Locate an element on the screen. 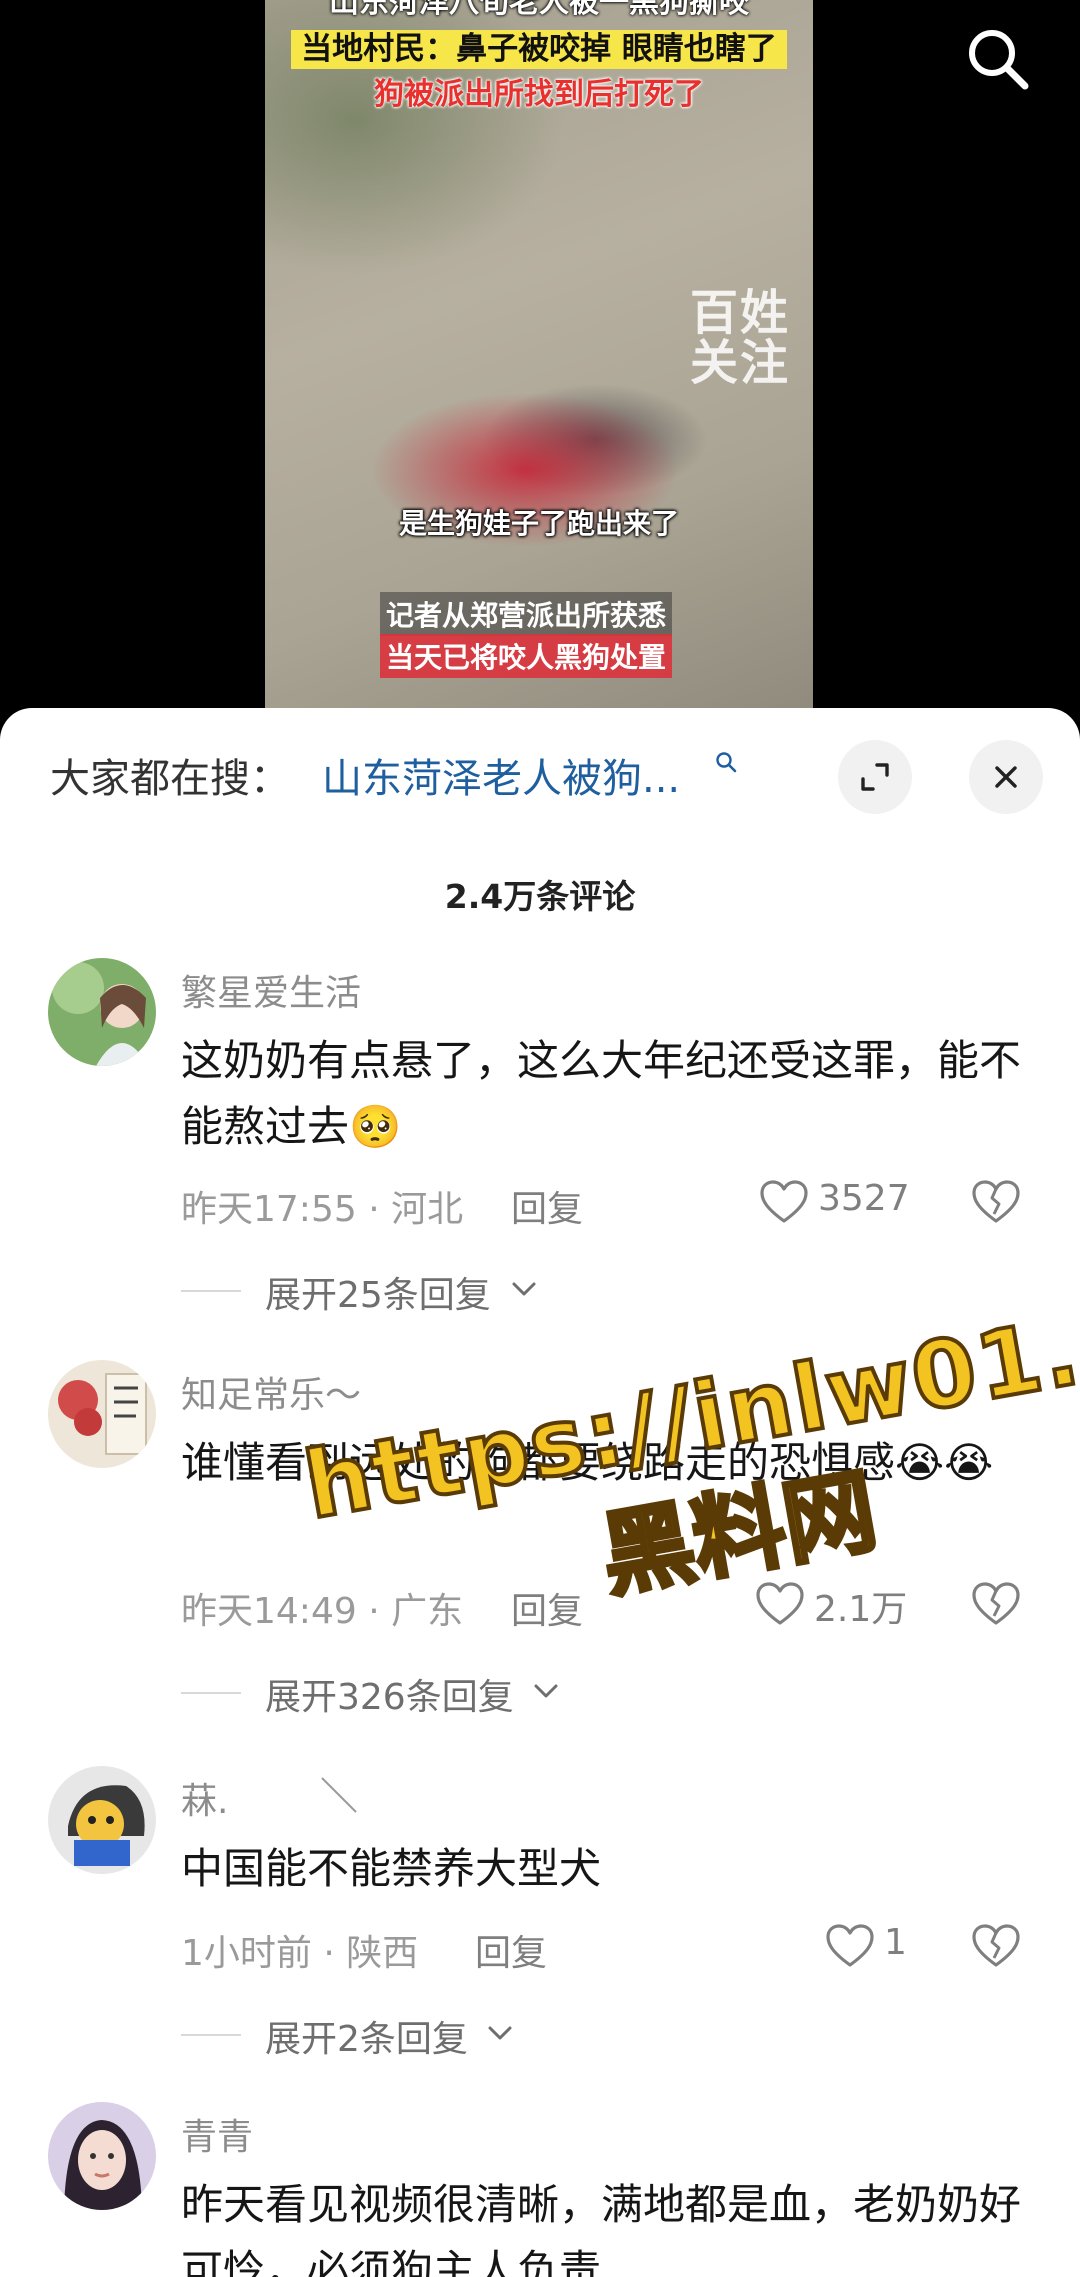 The image size is (1080, 2277). search-button is located at coordinates (998, 59).